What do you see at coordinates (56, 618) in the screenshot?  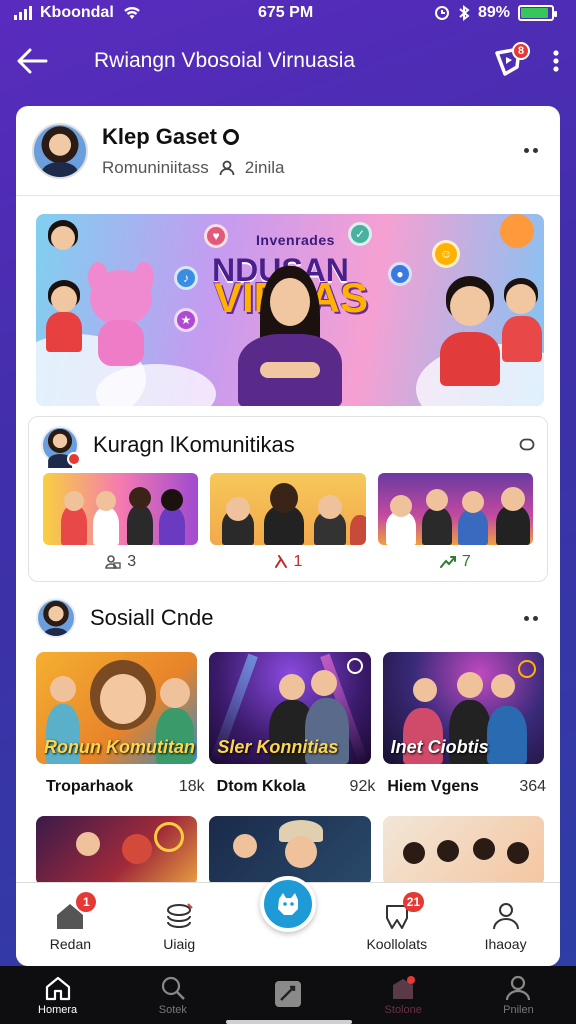 I see `social-avatar` at bounding box center [56, 618].